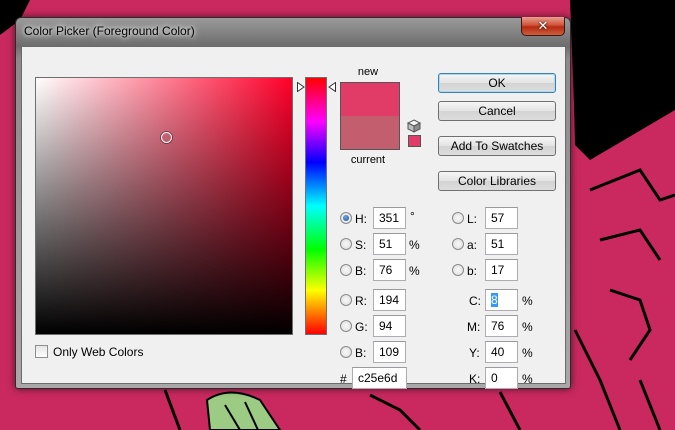 The image size is (675, 430). What do you see at coordinates (501, 352) in the screenshot?
I see `yellow-field: 40` at bounding box center [501, 352].